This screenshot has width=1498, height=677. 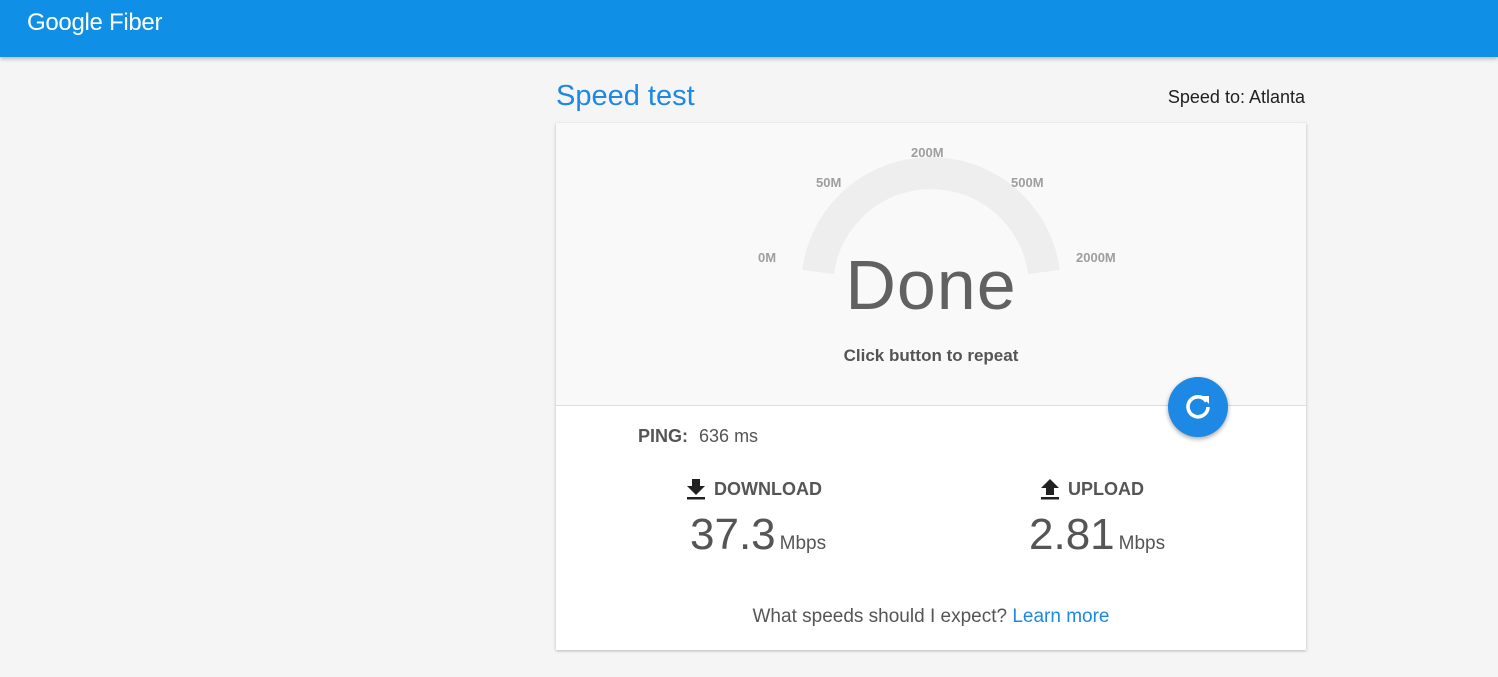 I want to click on download-unit: Mbps, so click(x=803, y=543).